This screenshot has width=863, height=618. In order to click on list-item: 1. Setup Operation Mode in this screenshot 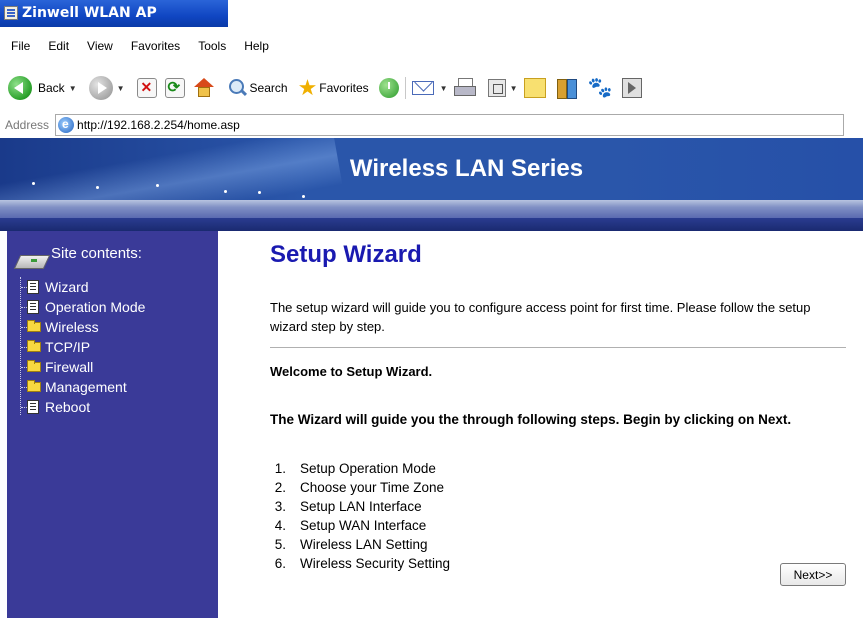, I will do `click(360, 468)`.